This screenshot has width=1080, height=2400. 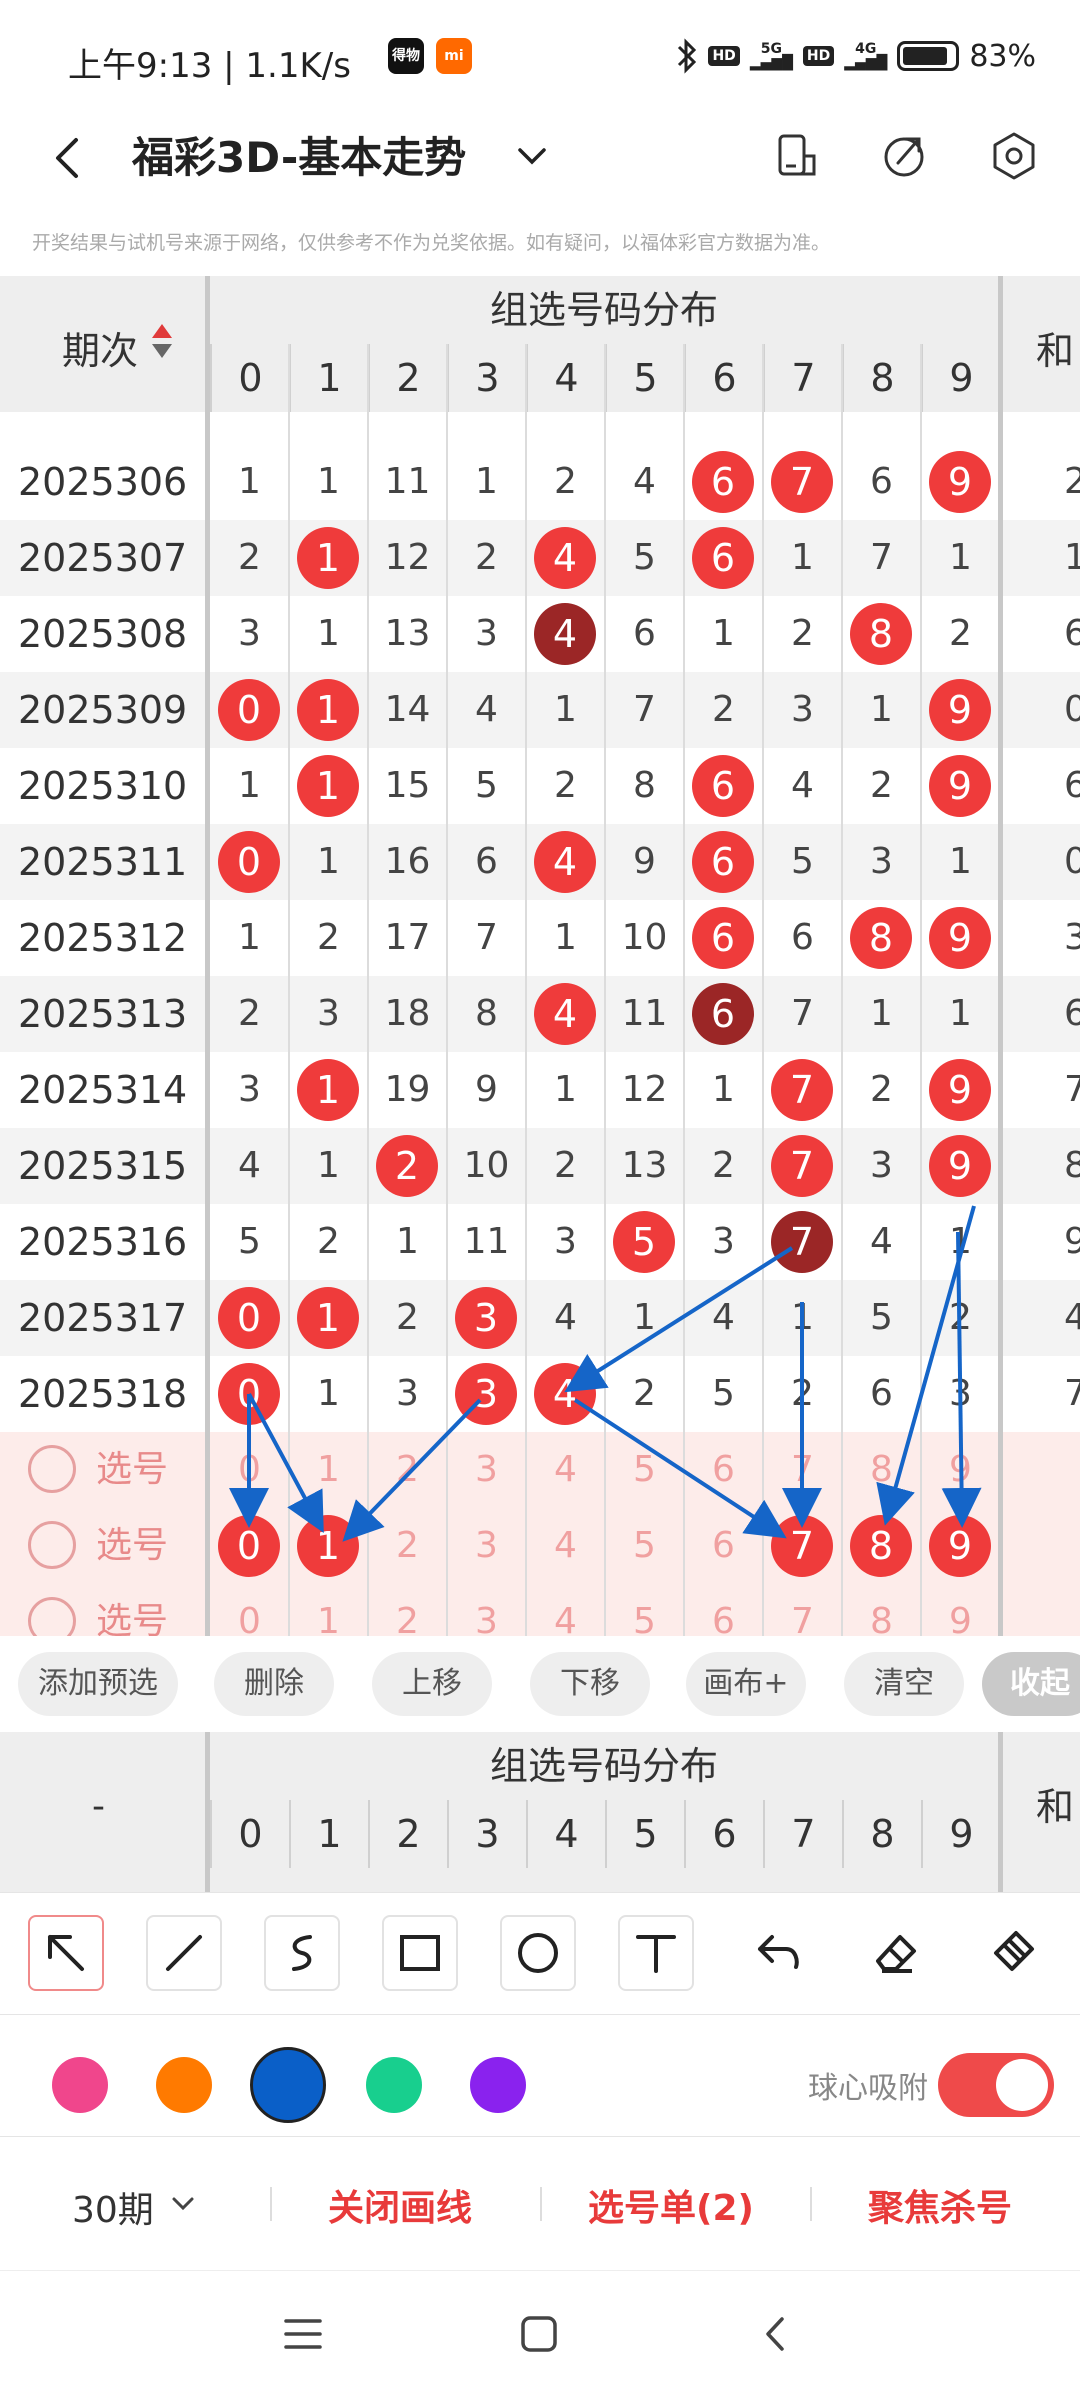 I want to click on back-icon, so click(x=69, y=158).